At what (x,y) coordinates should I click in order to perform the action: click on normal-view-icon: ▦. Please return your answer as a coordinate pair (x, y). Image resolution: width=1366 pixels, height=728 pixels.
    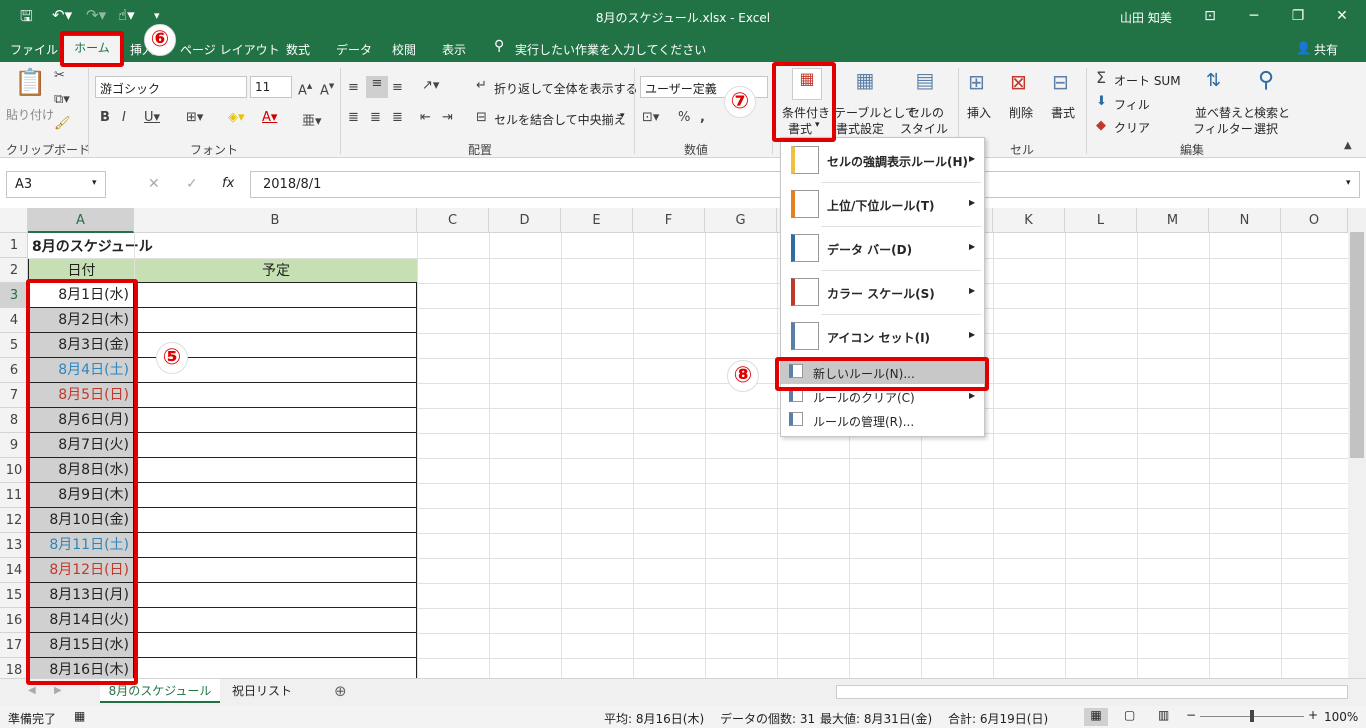
    Looking at the image, I should click on (1096, 717).